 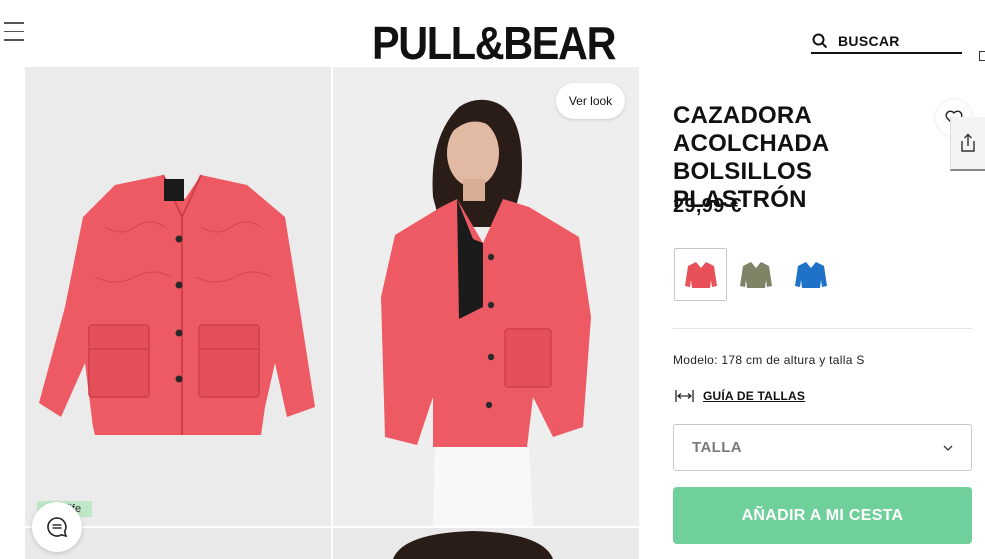 I want to click on hamburger-menu-icon, so click(x=14, y=32).